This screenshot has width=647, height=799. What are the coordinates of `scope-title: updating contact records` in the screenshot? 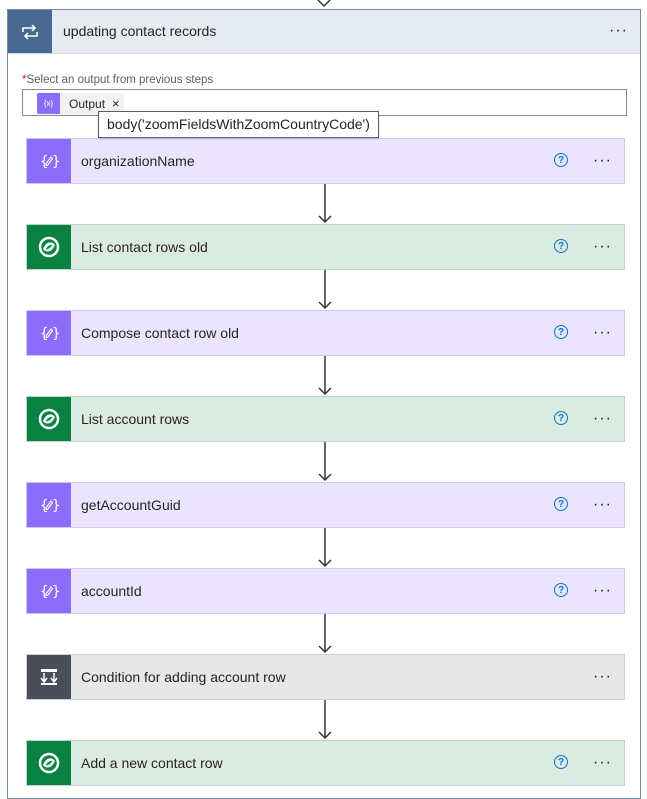 It's located at (140, 31).